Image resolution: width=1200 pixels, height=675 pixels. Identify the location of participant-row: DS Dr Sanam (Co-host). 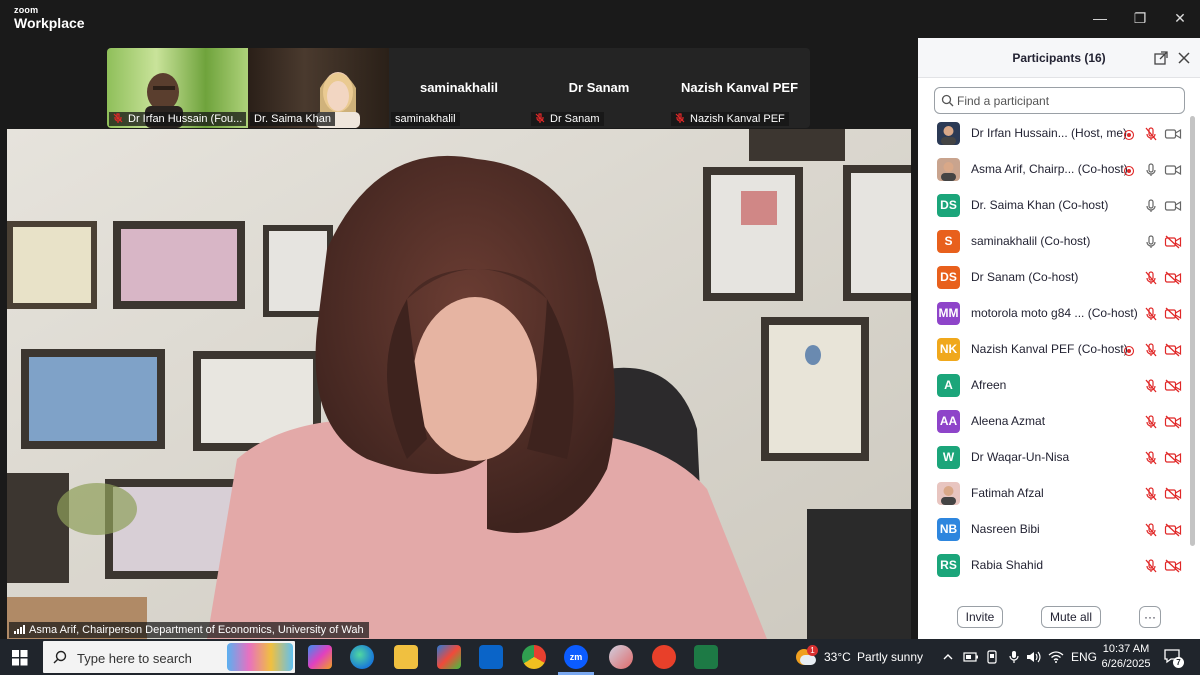
(1054, 278).